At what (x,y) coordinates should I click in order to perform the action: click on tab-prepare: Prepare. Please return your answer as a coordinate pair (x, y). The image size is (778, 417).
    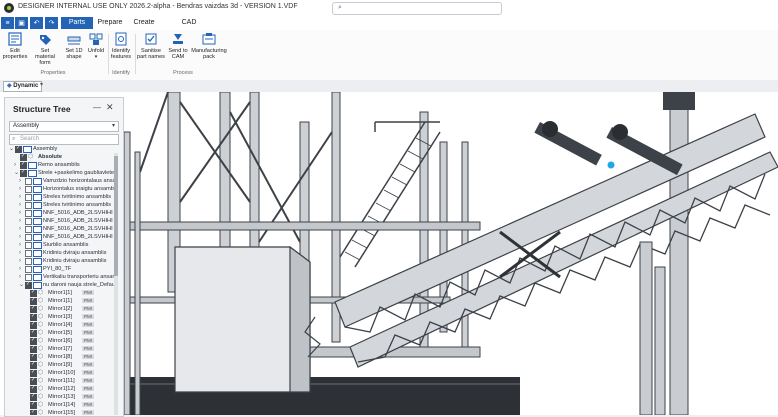
    Looking at the image, I should click on (110, 23).